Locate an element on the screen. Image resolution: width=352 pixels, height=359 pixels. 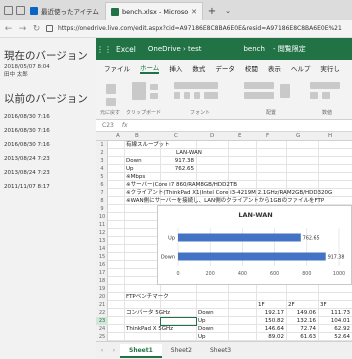
cell-e25: Up is located at coordinates (202, 337).